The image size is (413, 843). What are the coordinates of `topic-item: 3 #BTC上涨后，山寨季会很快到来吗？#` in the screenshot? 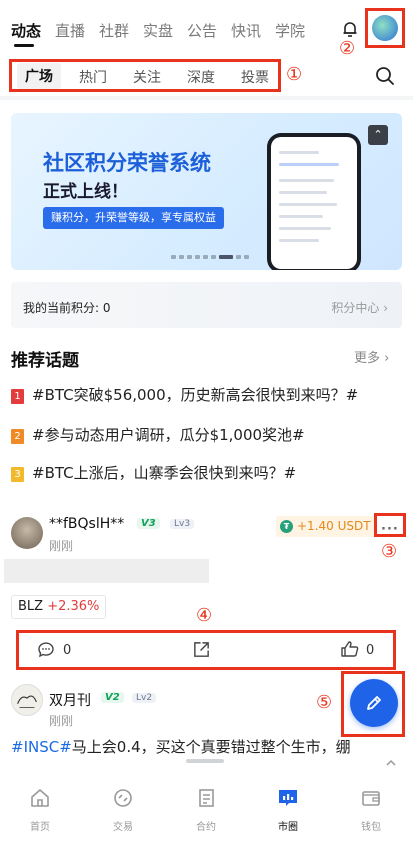 It's located at (153, 472).